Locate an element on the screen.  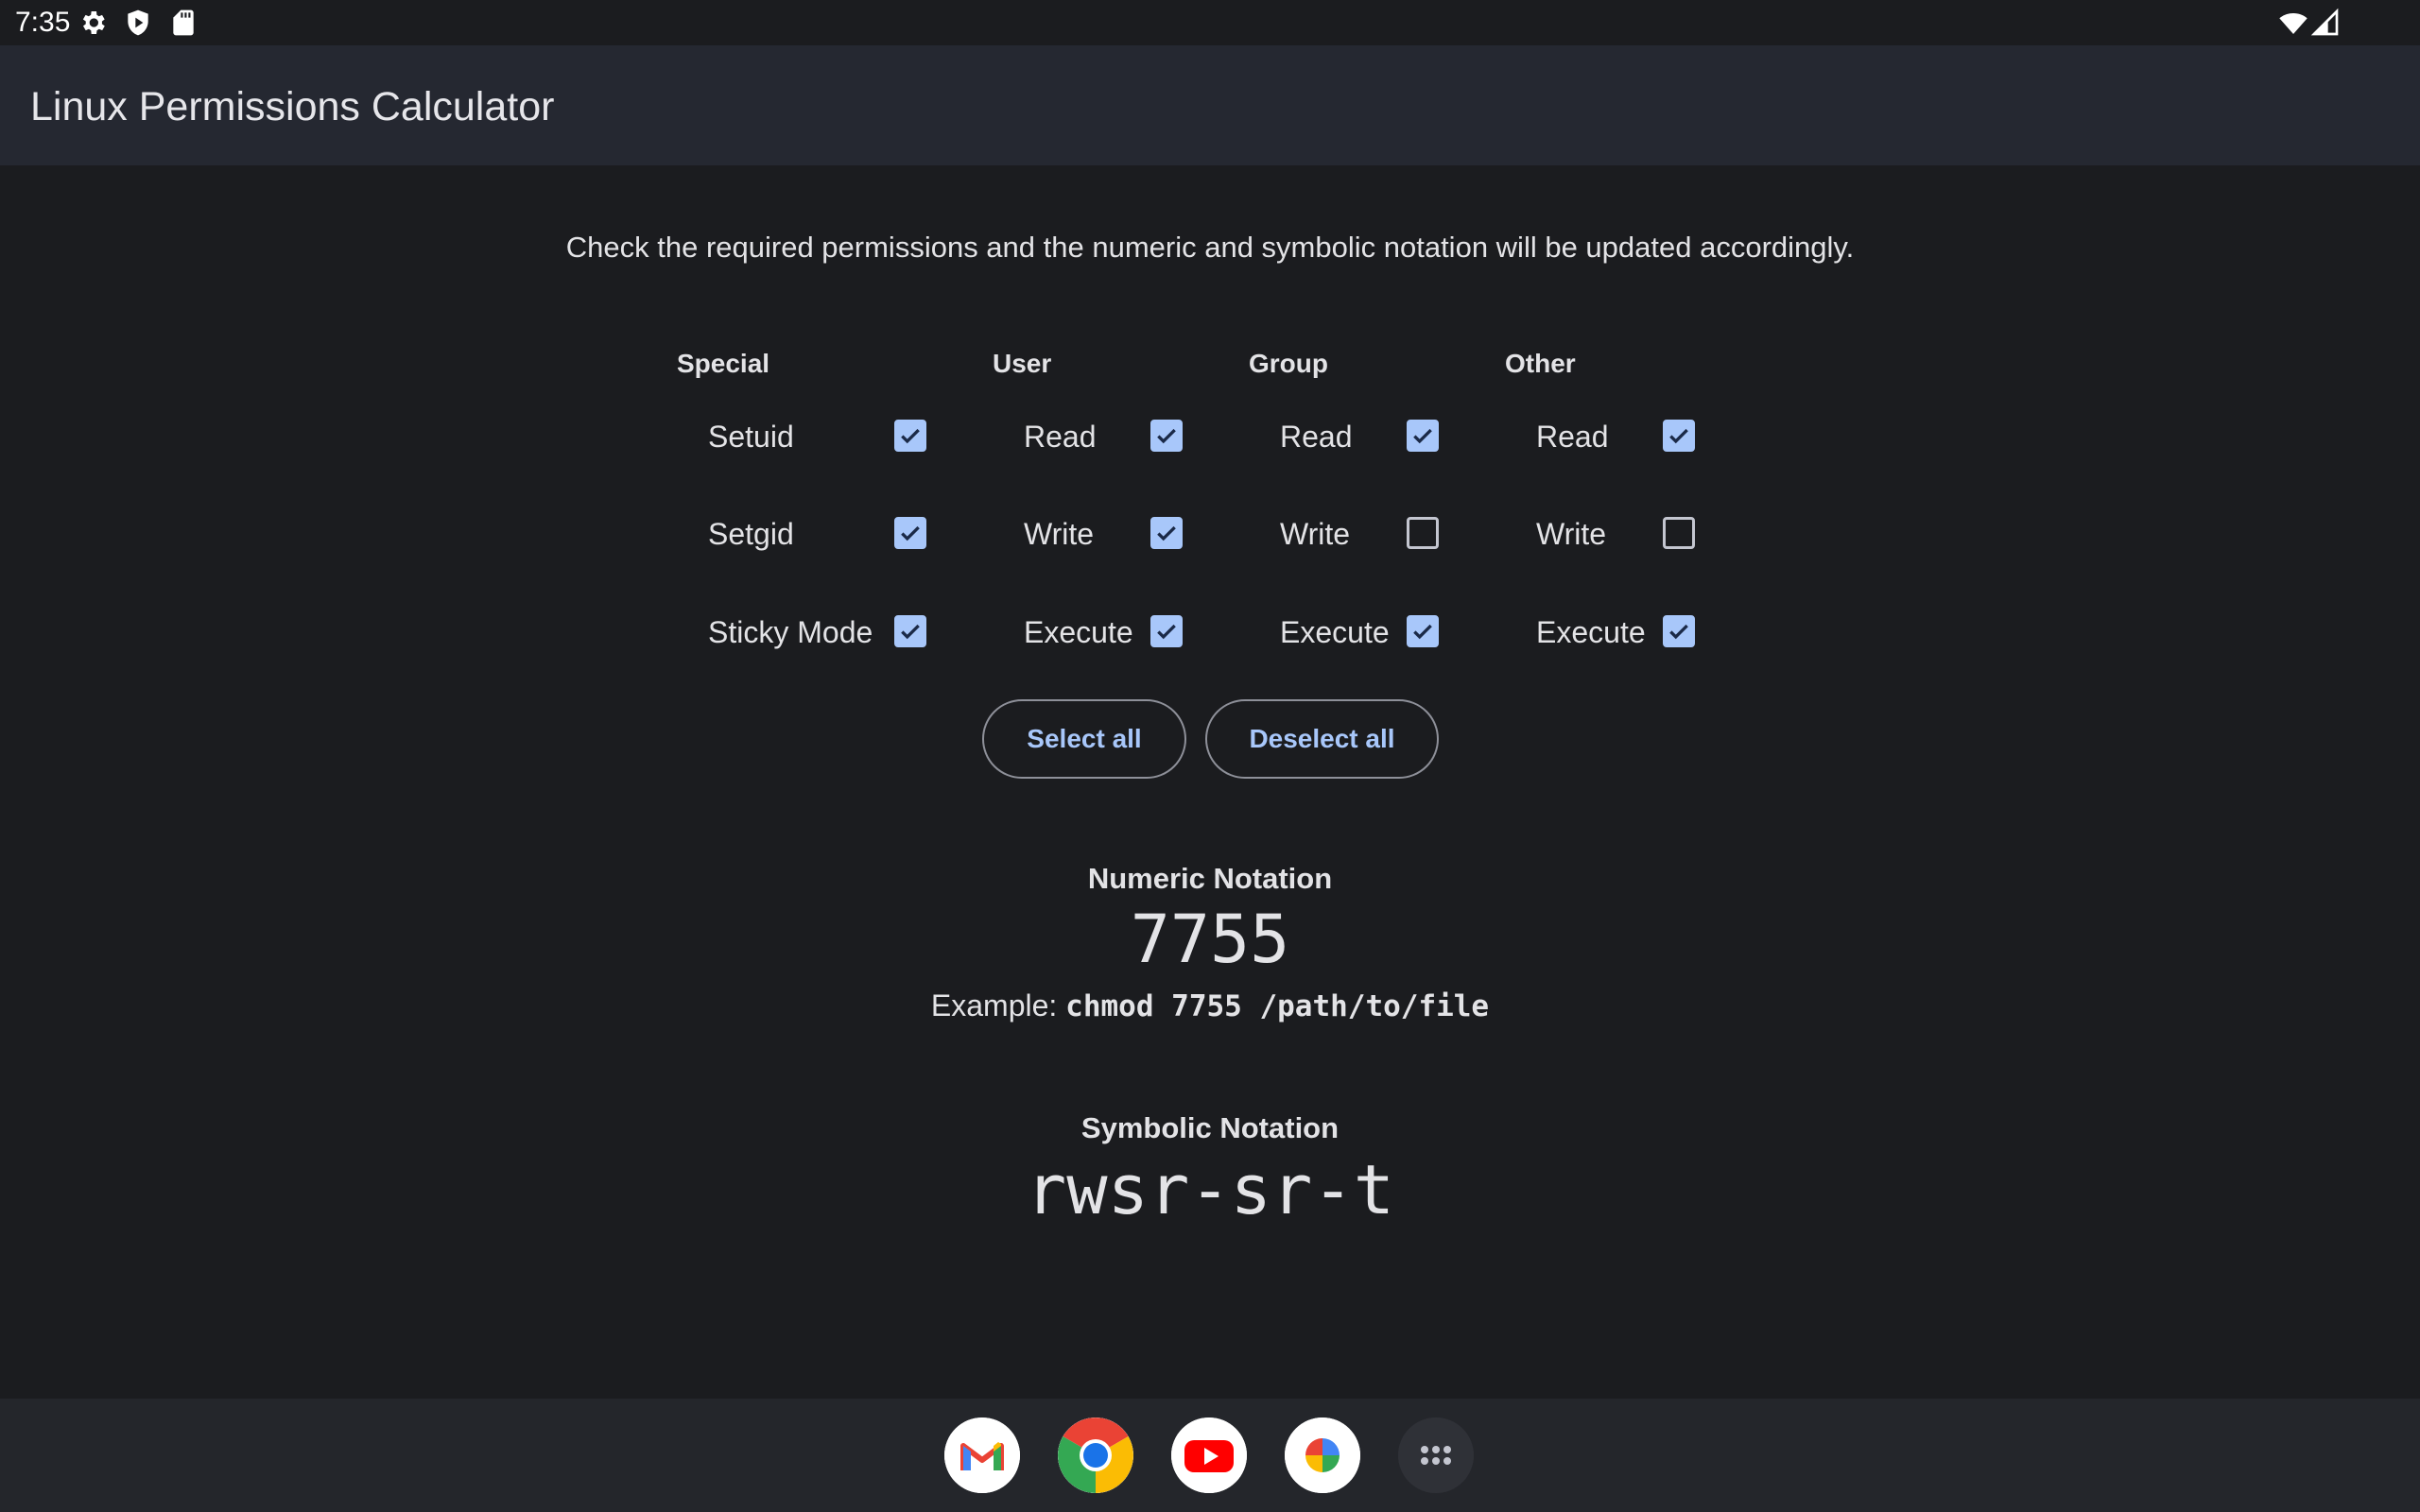
numeric-notation-title: Numeric Notation is located at coordinates (1210, 878).